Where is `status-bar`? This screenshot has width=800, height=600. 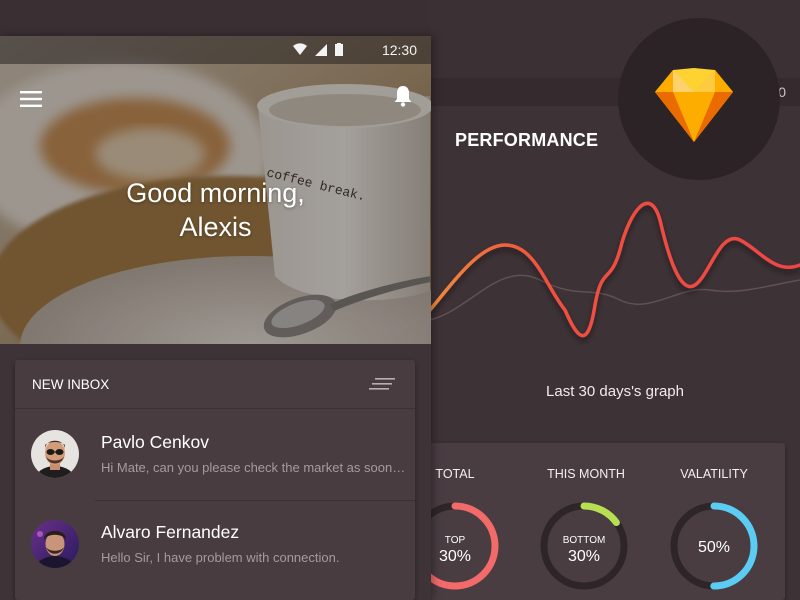
status-bar is located at coordinates (215, 50).